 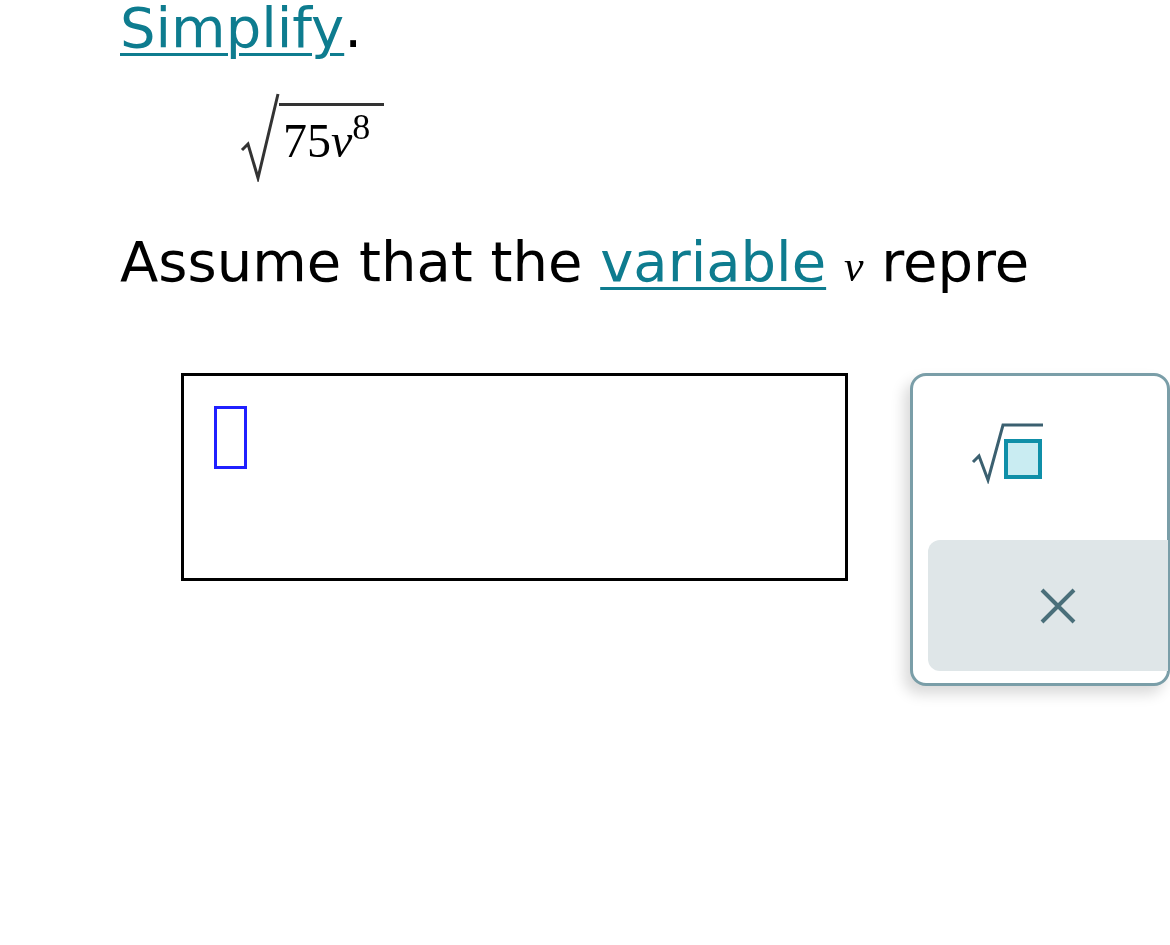 What do you see at coordinates (713, 261) in the screenshot?
I see `variable-link: variable` at bounding box center [713, 261].